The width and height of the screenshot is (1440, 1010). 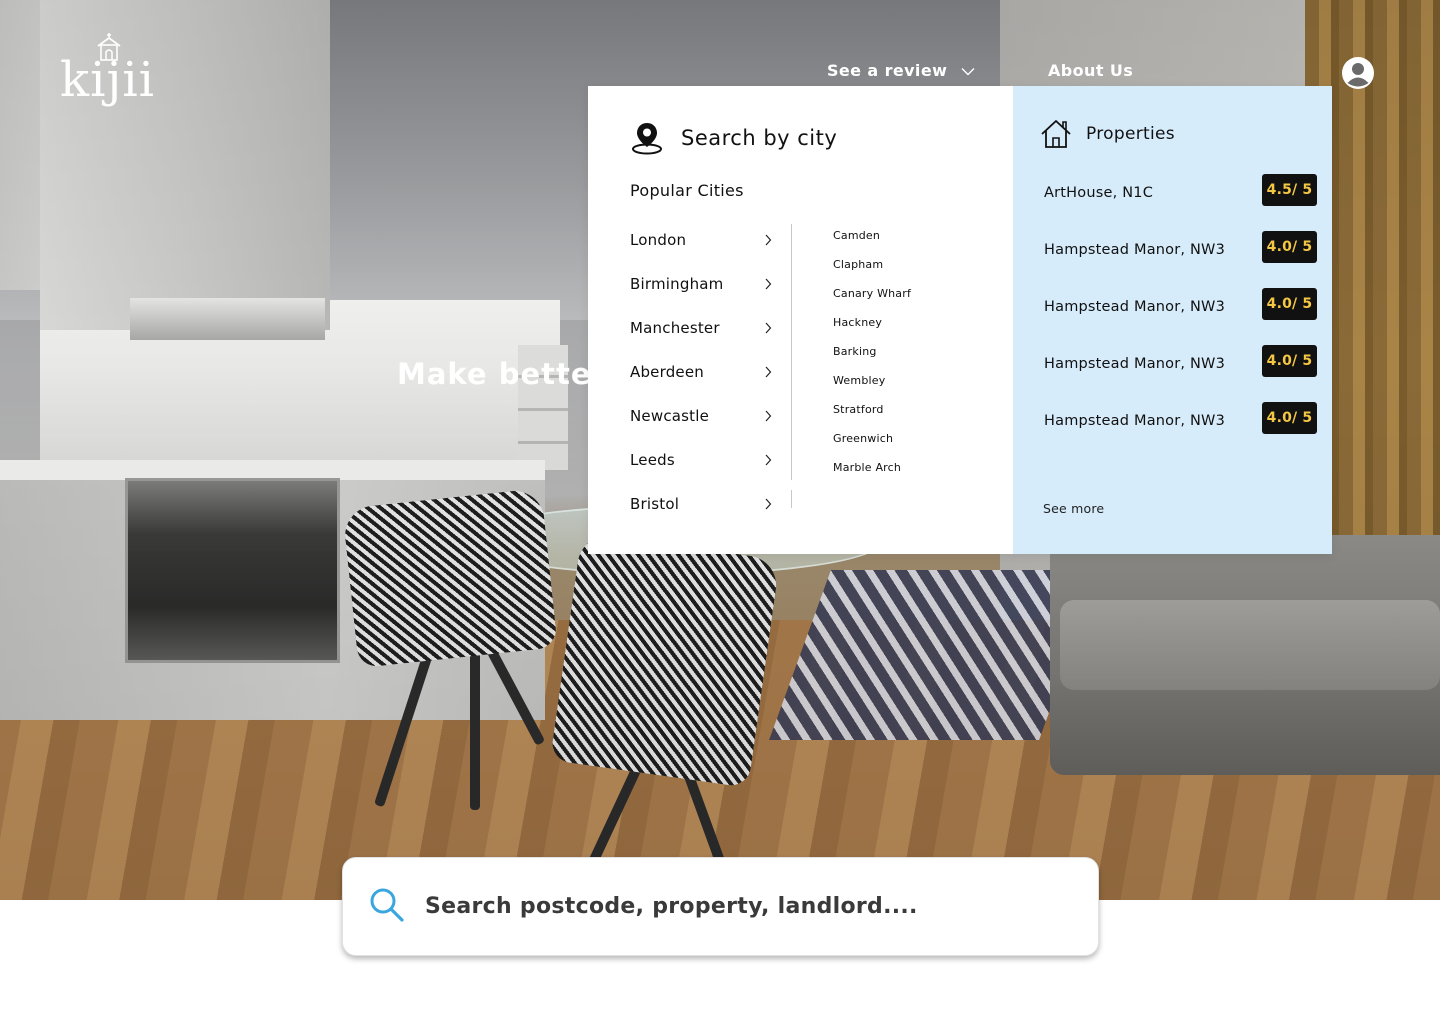 I want to click on properties-heading: Properties, so click(x=1107, y=134).